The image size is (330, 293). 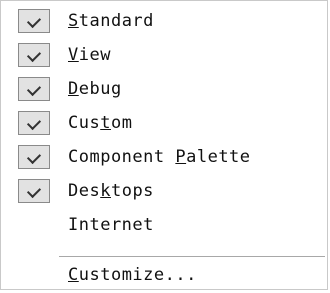 I want to click on menu-item-label: Internet, so click(x=111, y=225).